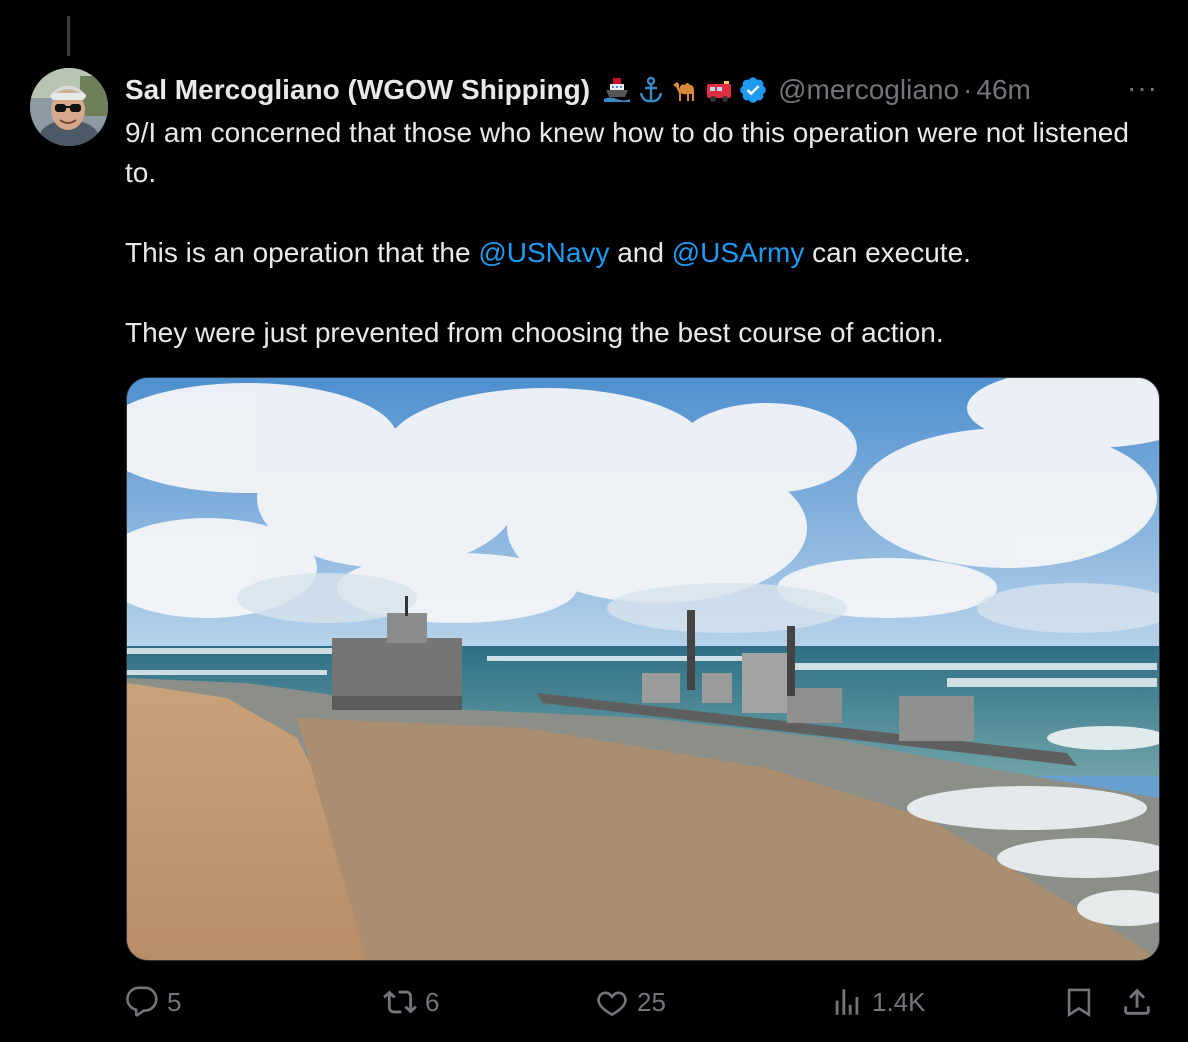  Describe the element at coordinates (1003, 90) in the screenshot. I see `tweet-timestamp: 46m` at that location.